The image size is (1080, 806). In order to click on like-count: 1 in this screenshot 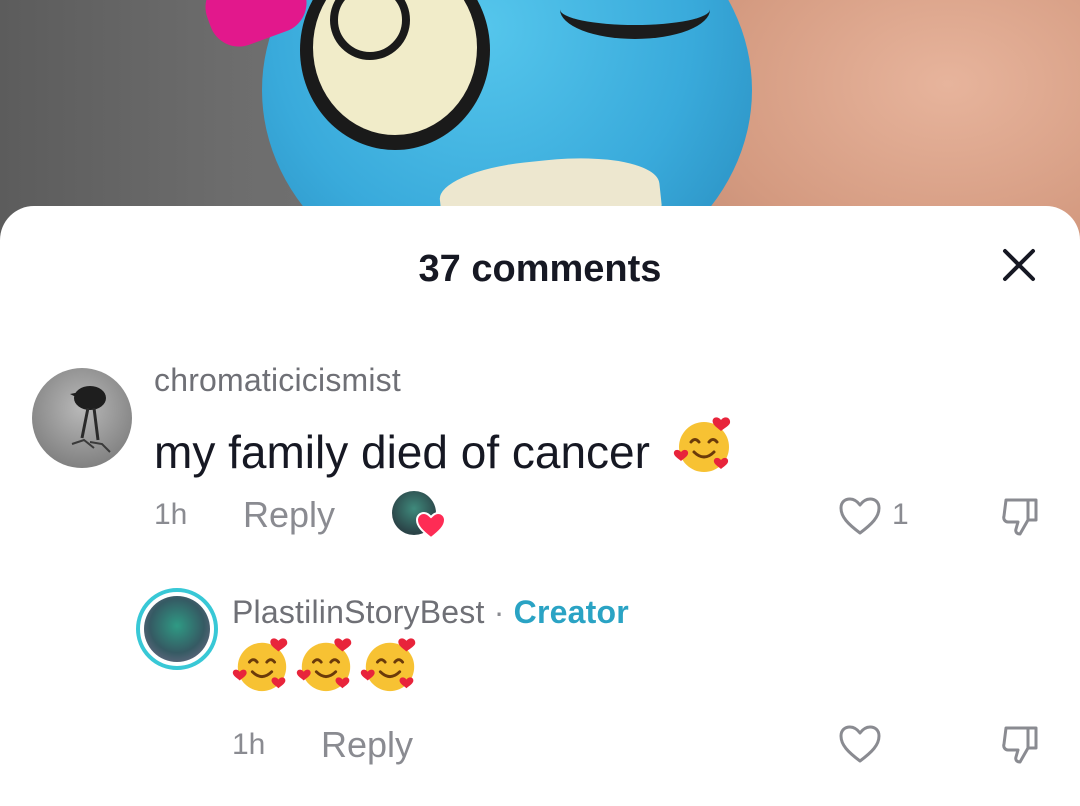, I will do `click(900, 514)`.